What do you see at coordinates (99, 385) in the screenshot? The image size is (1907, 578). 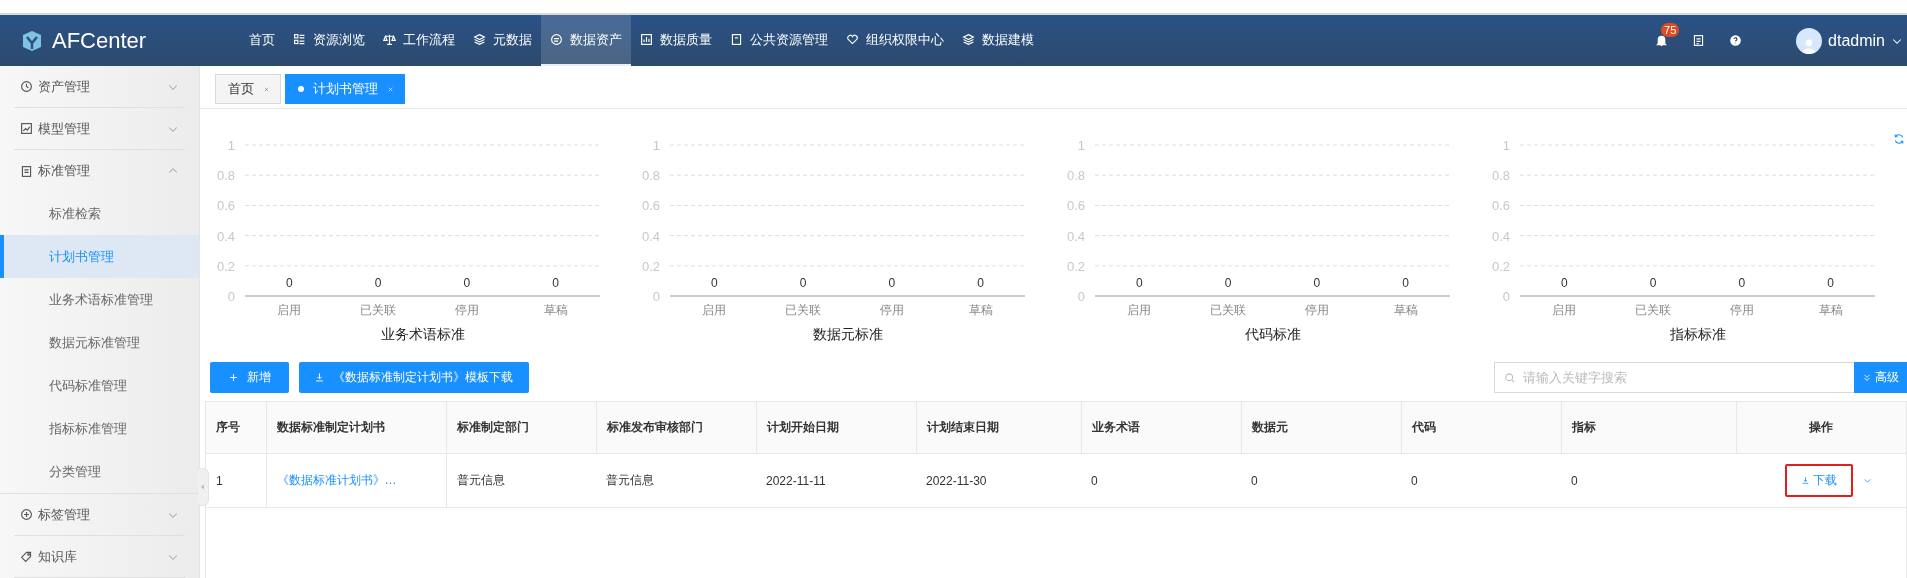 I see `sidebar-item: 代码标准管理` at bounding box center [99, 385].